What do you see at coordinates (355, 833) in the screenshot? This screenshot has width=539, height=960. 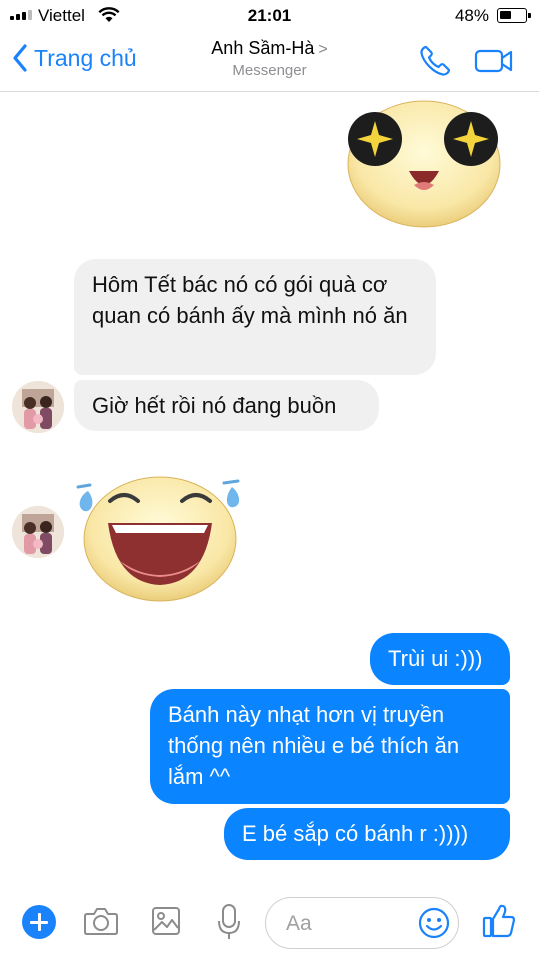 I see `message-text: E bé sắp có bánh r :))))` at bounding box center [355, 833].